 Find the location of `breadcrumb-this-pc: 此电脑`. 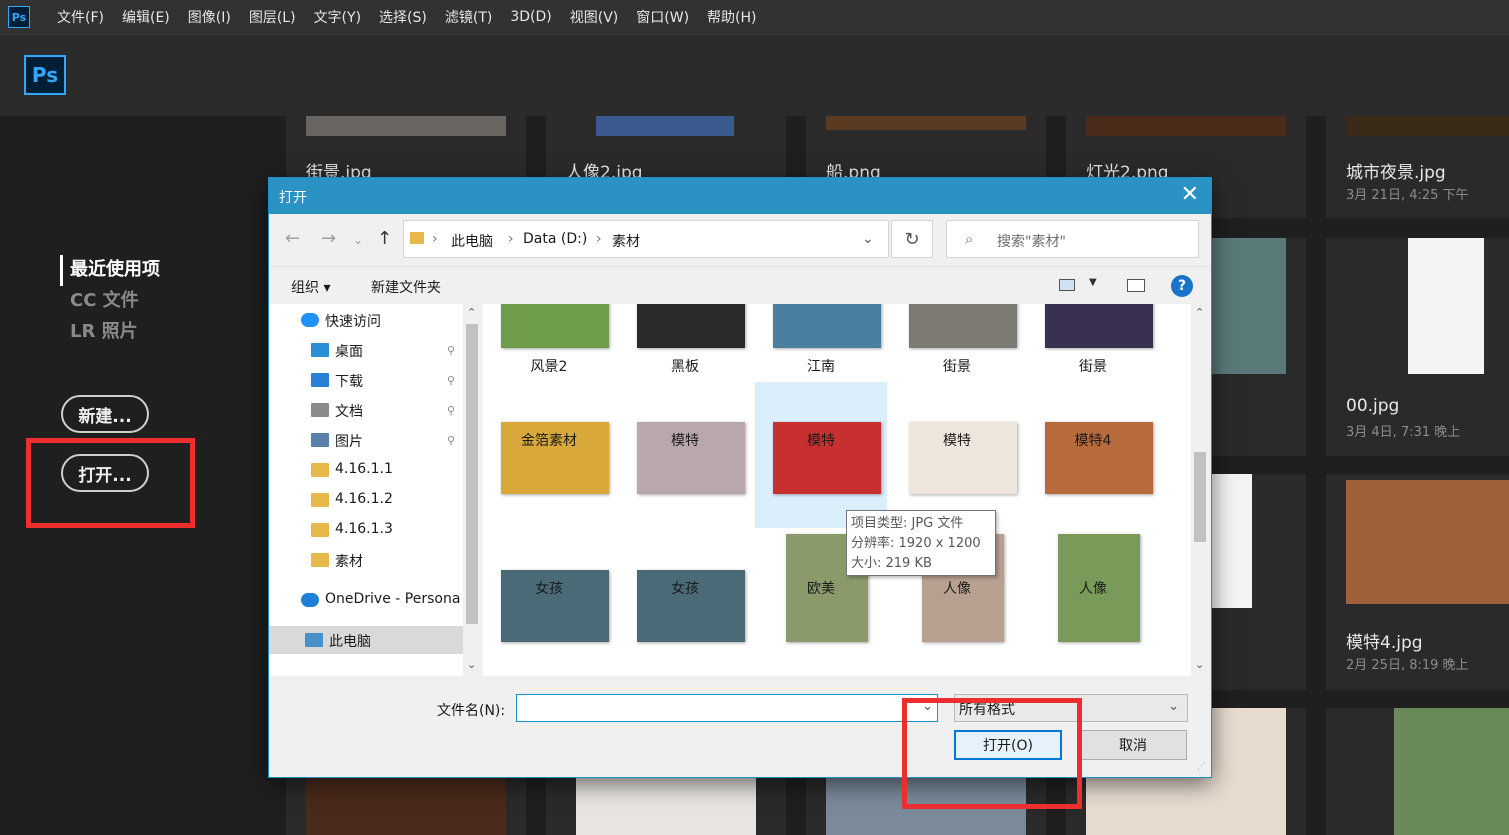

breadcrumb-this-pc: 此电脑 is located at coordinates (472, 241).